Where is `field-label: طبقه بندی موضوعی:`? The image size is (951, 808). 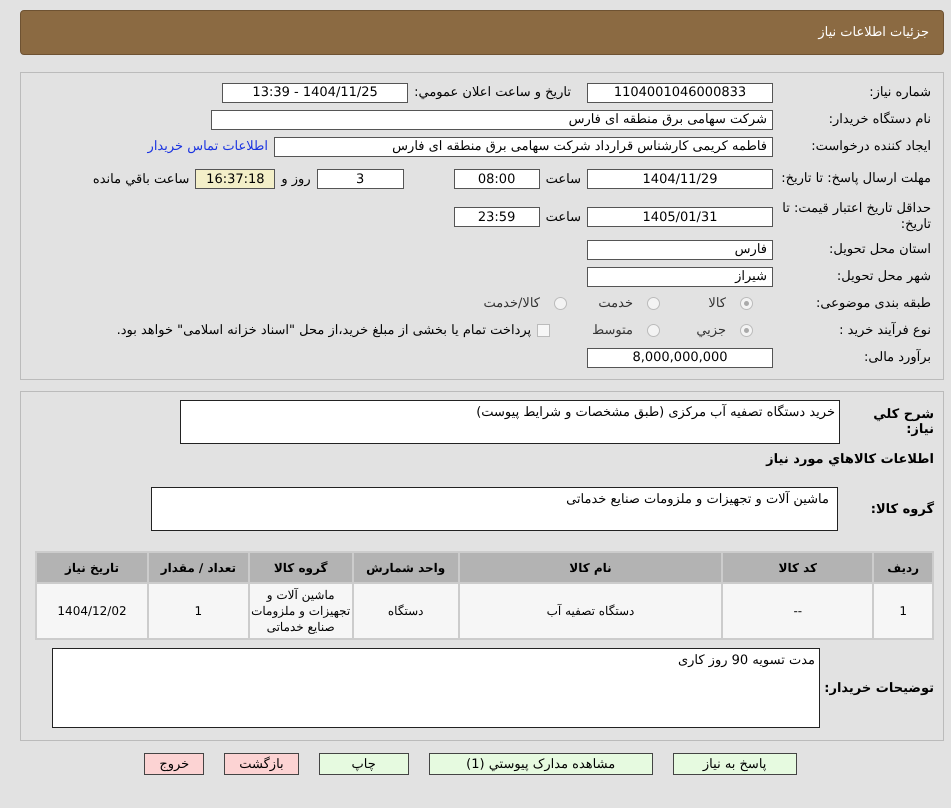 field-label: طبقه بندی موضوعی: is located at coordinates (873, 303).